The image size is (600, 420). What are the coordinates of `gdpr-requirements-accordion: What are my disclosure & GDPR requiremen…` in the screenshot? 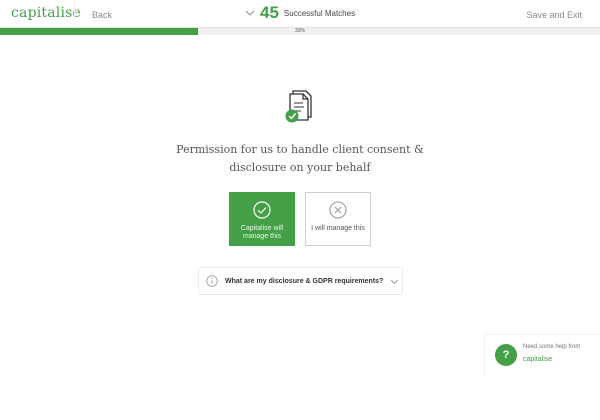 It's located at (300, 281).